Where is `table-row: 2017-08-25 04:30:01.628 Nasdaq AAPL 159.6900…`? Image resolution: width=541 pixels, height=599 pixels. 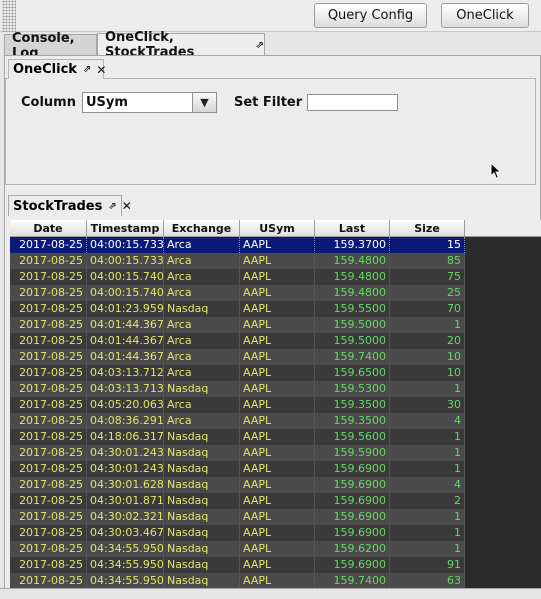 table-row: 2017-08-25 04:30:01.628 Nasdaq AAPL 159.6900… is located at coordinates (237, 485).